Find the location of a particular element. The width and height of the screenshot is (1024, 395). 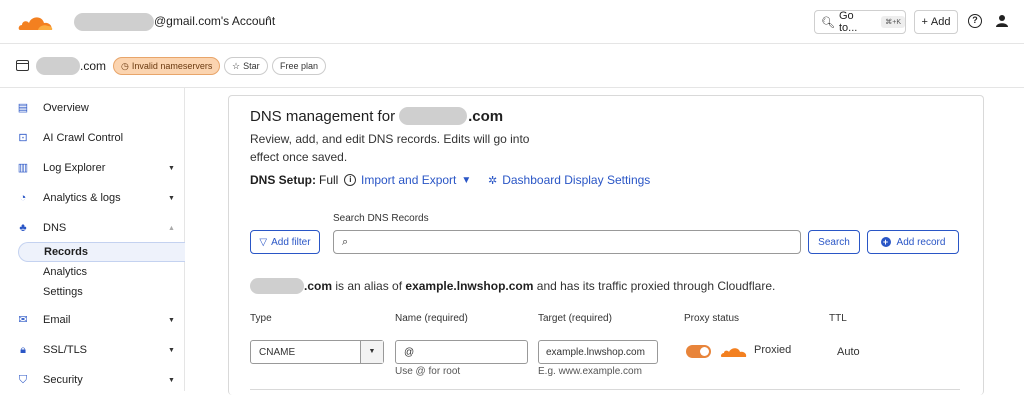

ttl-value: Auto is located at coordinates (848, 352).